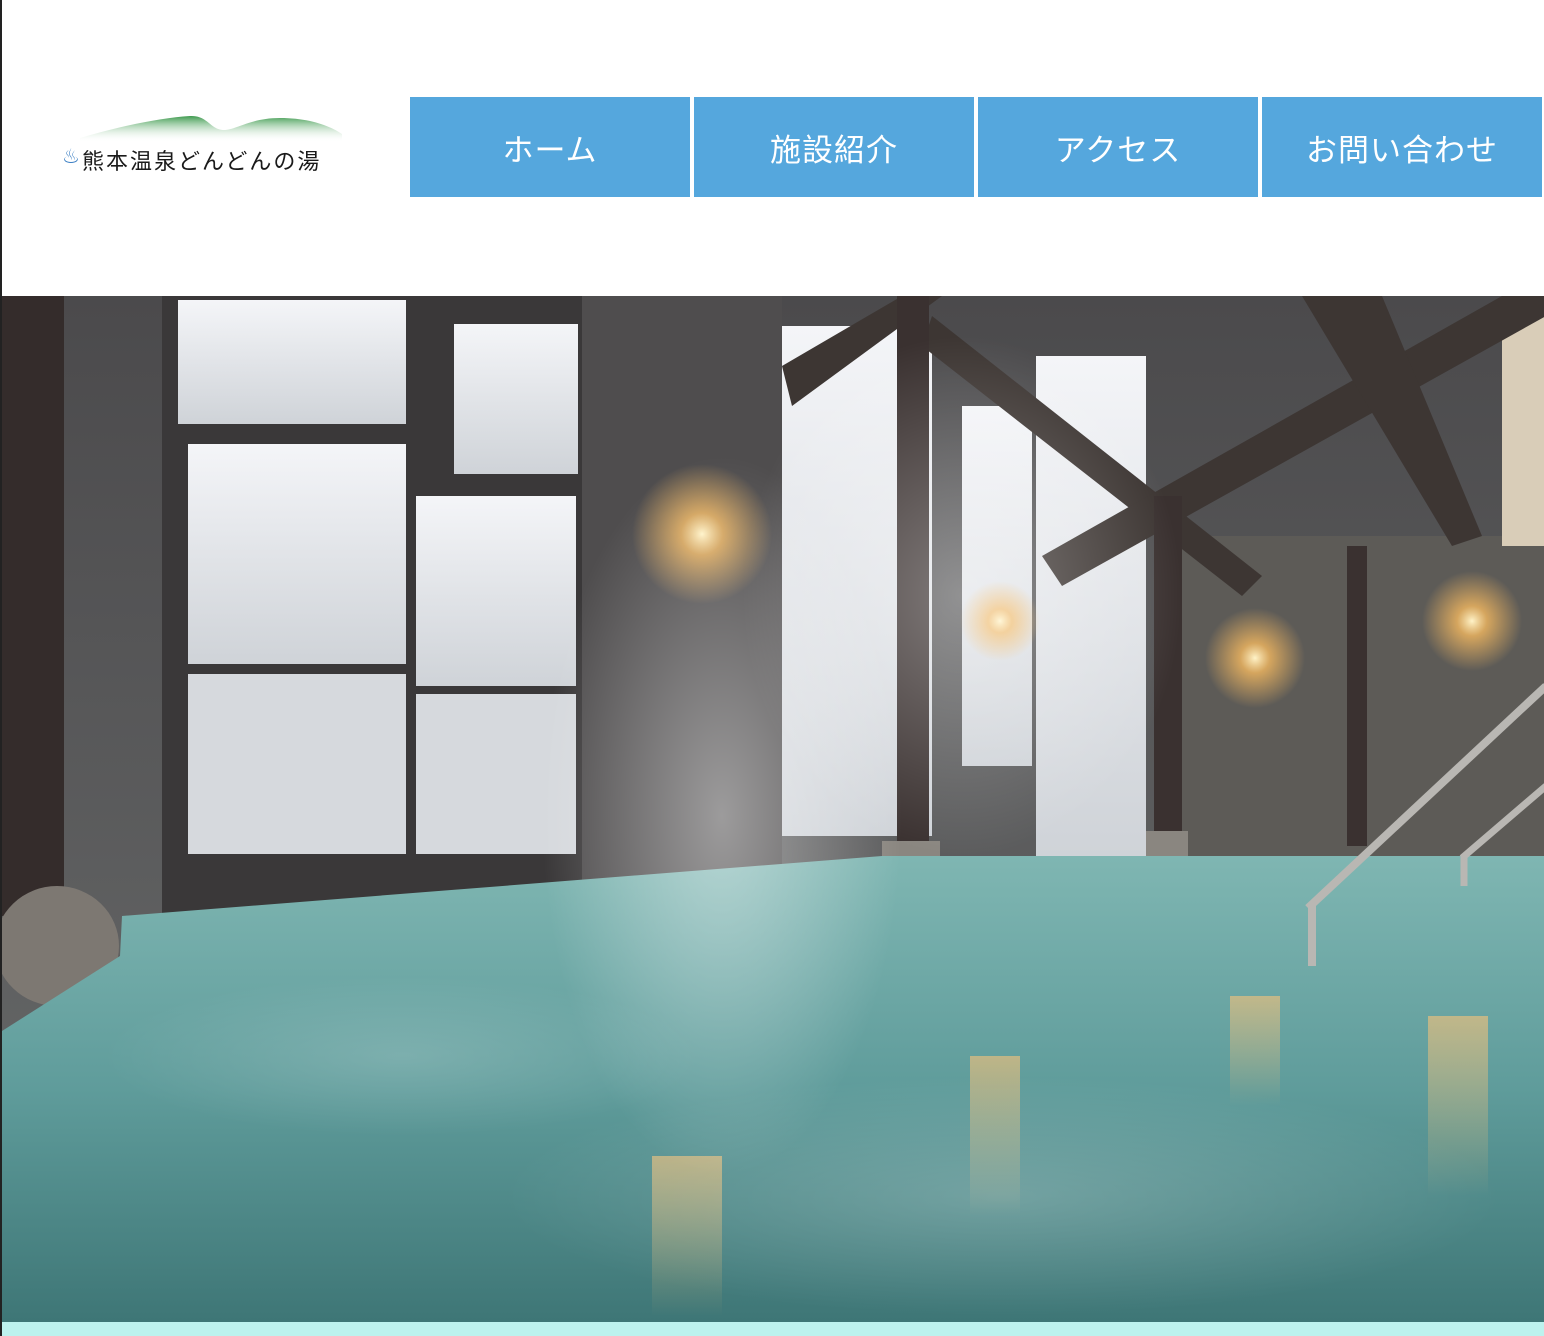 The height and width of the screenshot is (1336, 1544). What do you see at coordinates (773, 1329) in the screenshot?
I see `bottom-strip` at bounding box center [773, 1329].